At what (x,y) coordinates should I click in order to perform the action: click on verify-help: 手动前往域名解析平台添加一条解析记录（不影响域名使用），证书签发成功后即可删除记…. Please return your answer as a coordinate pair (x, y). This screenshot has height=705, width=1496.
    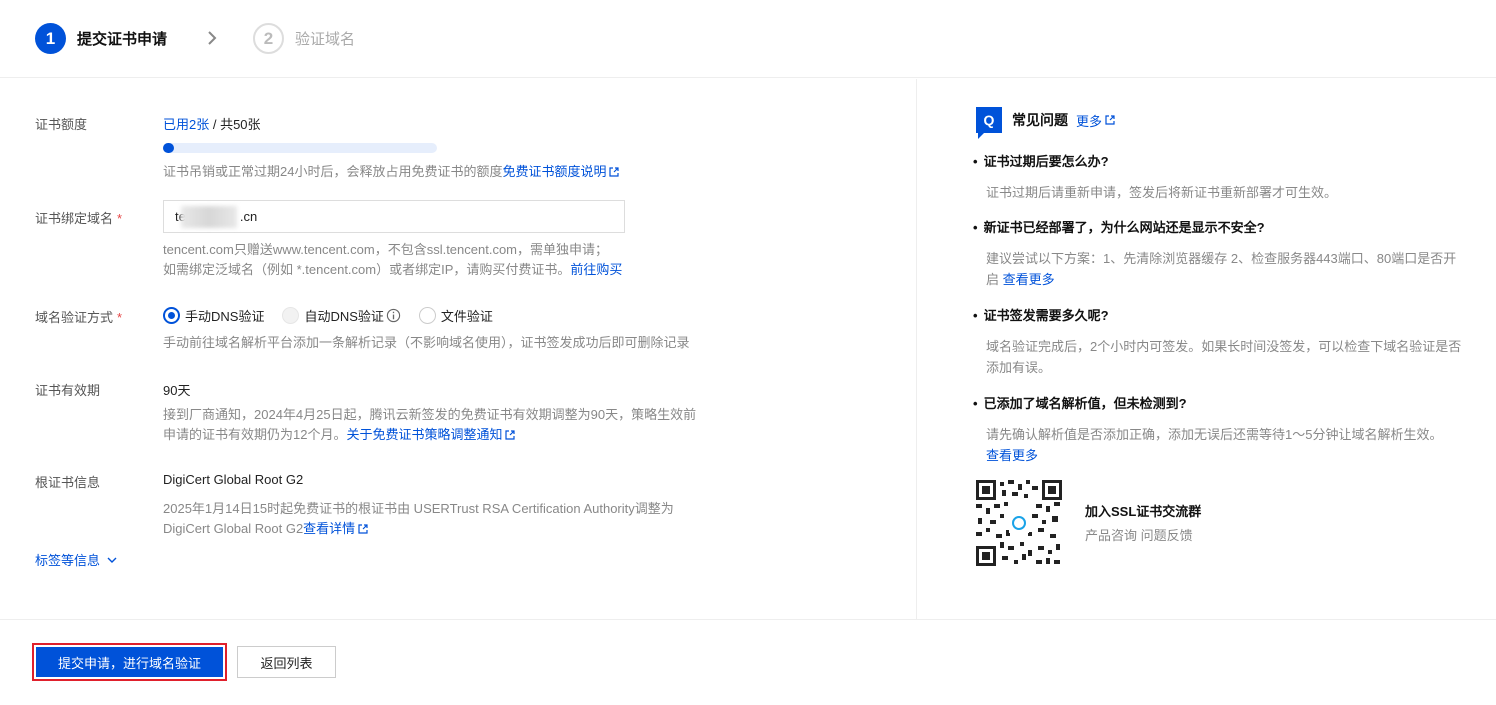
    Looking at the image, I should click on (426, 342).